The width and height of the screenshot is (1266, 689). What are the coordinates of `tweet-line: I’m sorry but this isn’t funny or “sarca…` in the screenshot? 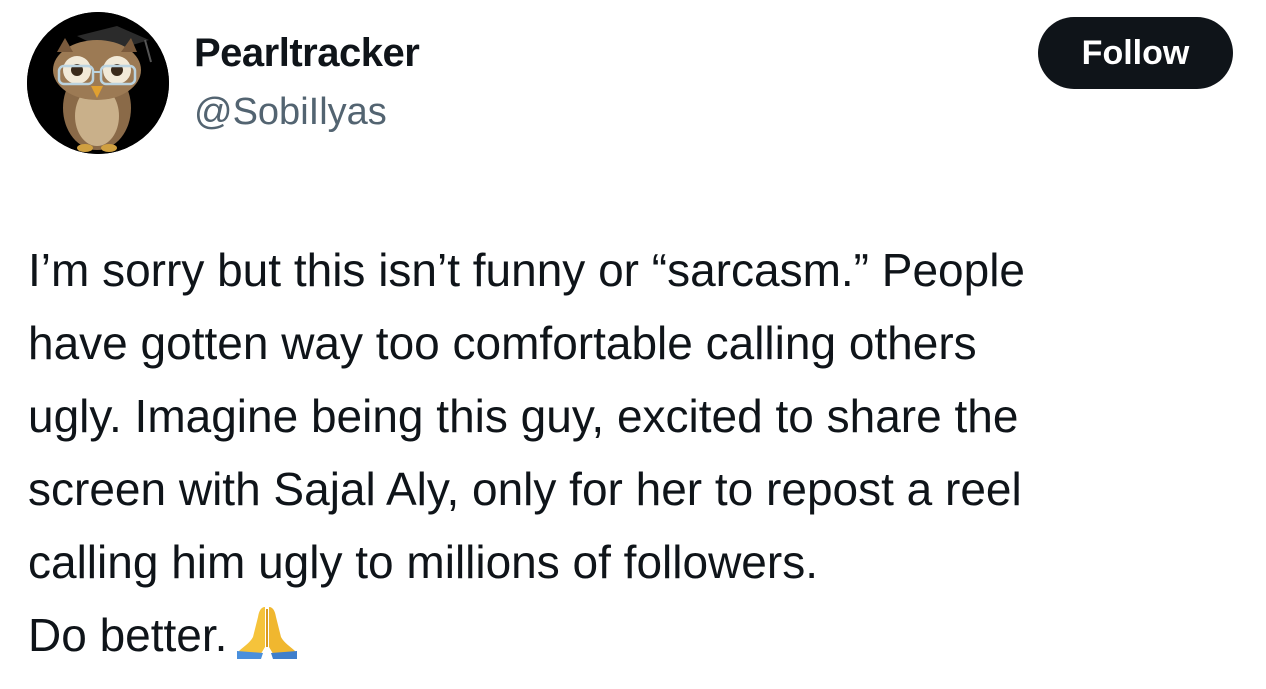 It's located at (526, 270).